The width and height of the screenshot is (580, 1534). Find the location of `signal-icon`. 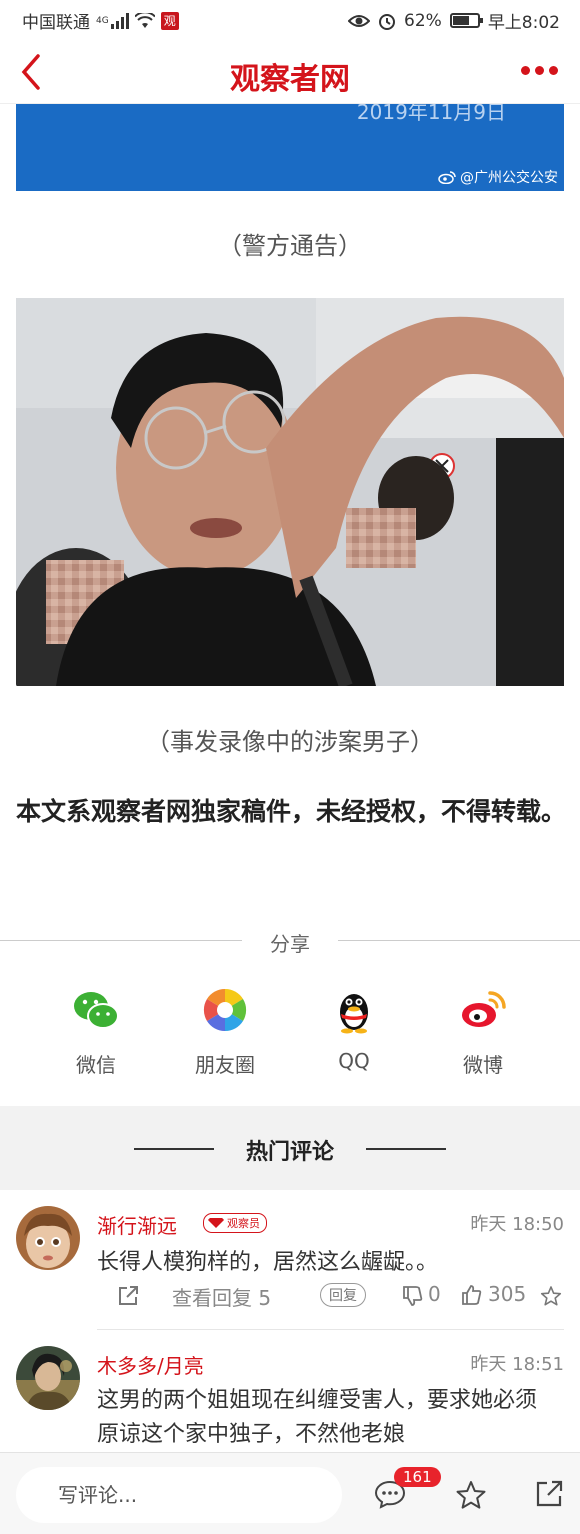

signal-icon is located at coordinates (119, 20).